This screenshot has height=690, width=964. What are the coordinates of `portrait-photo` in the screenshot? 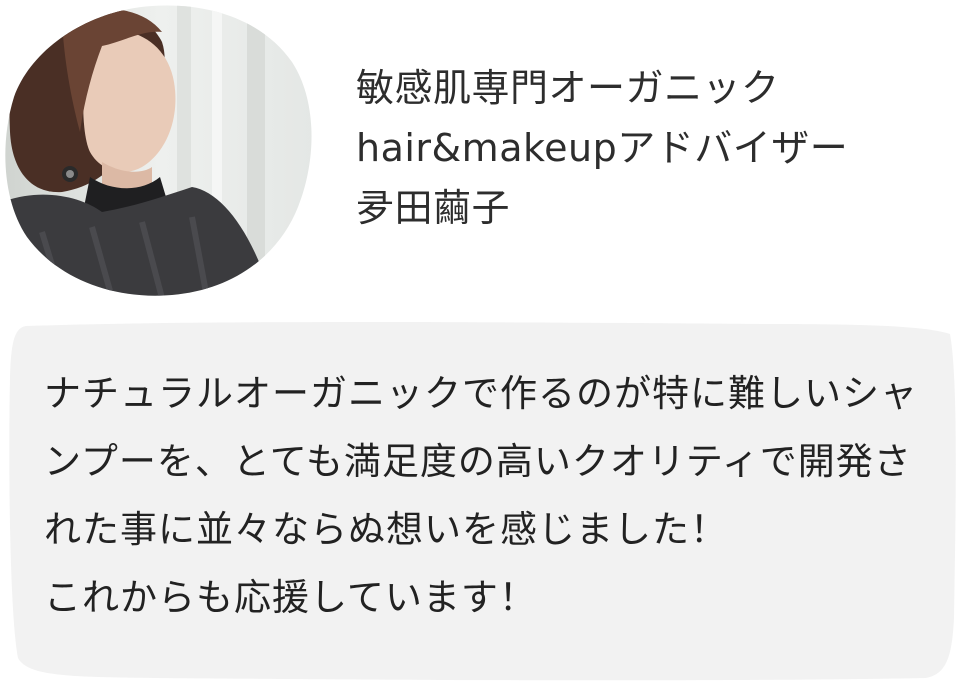 It's located at (158, 150).